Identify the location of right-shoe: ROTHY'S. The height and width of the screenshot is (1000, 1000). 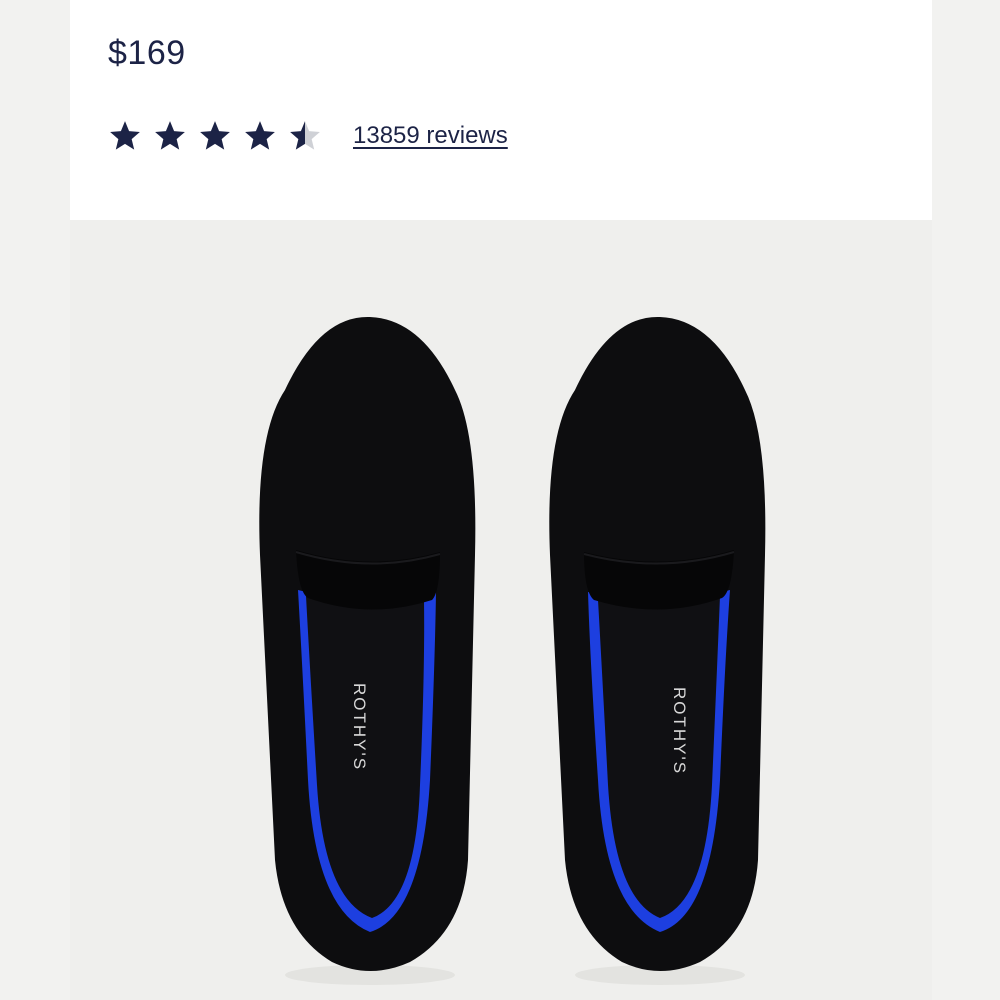
(657, 643).